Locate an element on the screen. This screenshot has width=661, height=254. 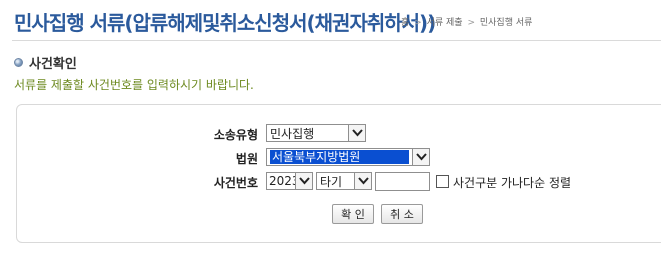
page-title: 민사집행 서류(압류해제및취소신청서(채권자취하서)) is located at coordinates (225, 23).